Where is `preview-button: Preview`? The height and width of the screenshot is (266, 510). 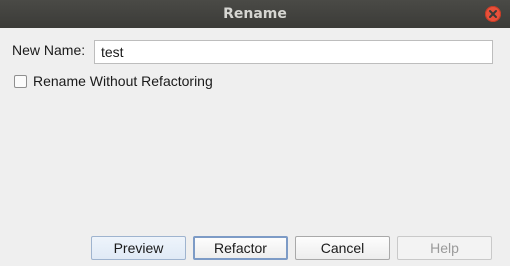
preview-button: Preview is located at coordinates (138, 248).